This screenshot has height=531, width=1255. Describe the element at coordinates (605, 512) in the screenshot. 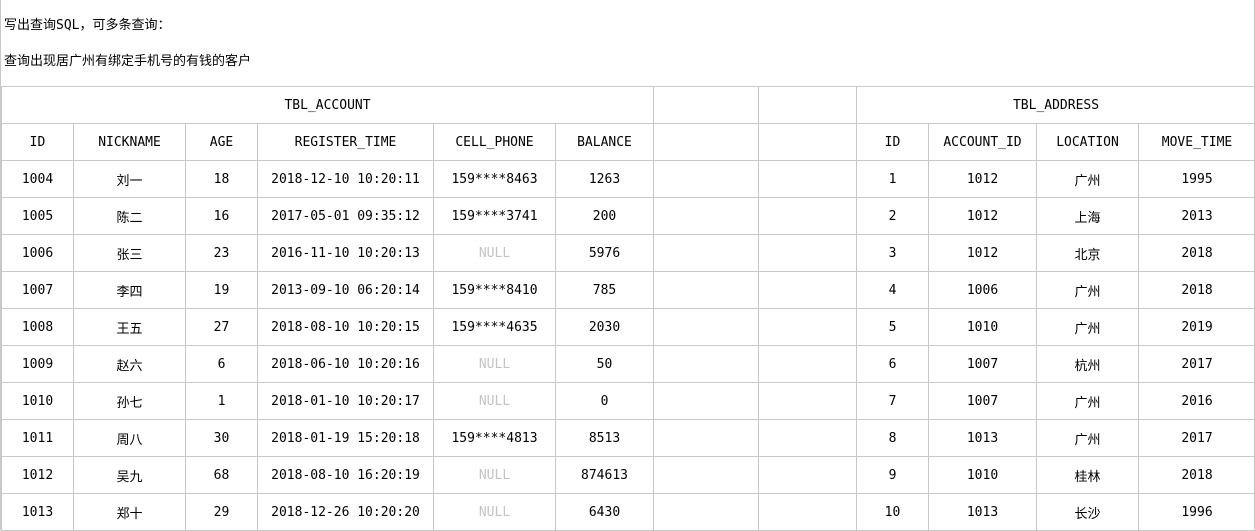

I see `account-cell-balance: 6430` at that location.